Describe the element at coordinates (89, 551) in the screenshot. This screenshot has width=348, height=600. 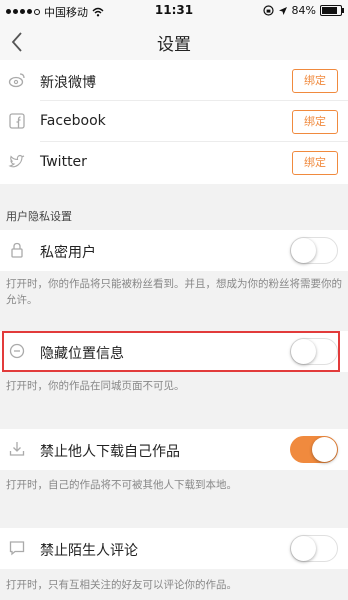
I see `setting-label: 禁止陌生人评论` at that location.